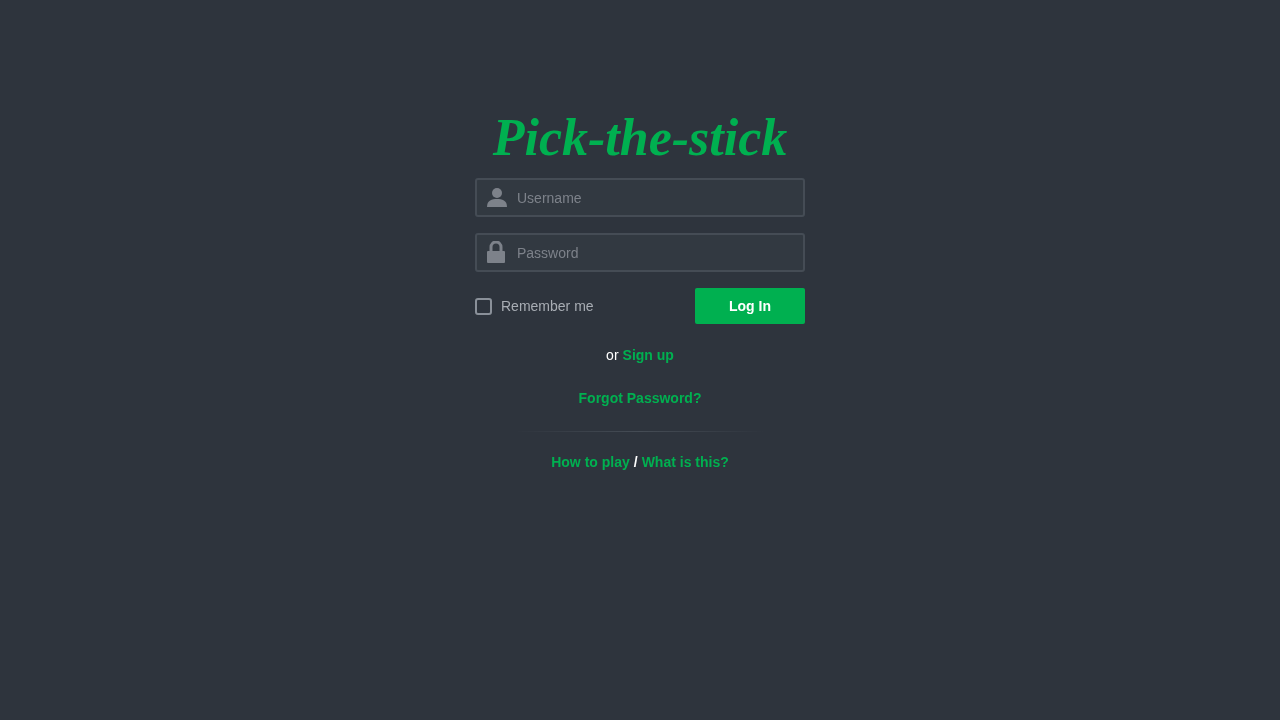 This screenshot has height=720, width=1280. What do you see at coordinates (640, 138) in the screenshot?
I see `logo: Pick-the-stick` at bounding box center [640, 138].